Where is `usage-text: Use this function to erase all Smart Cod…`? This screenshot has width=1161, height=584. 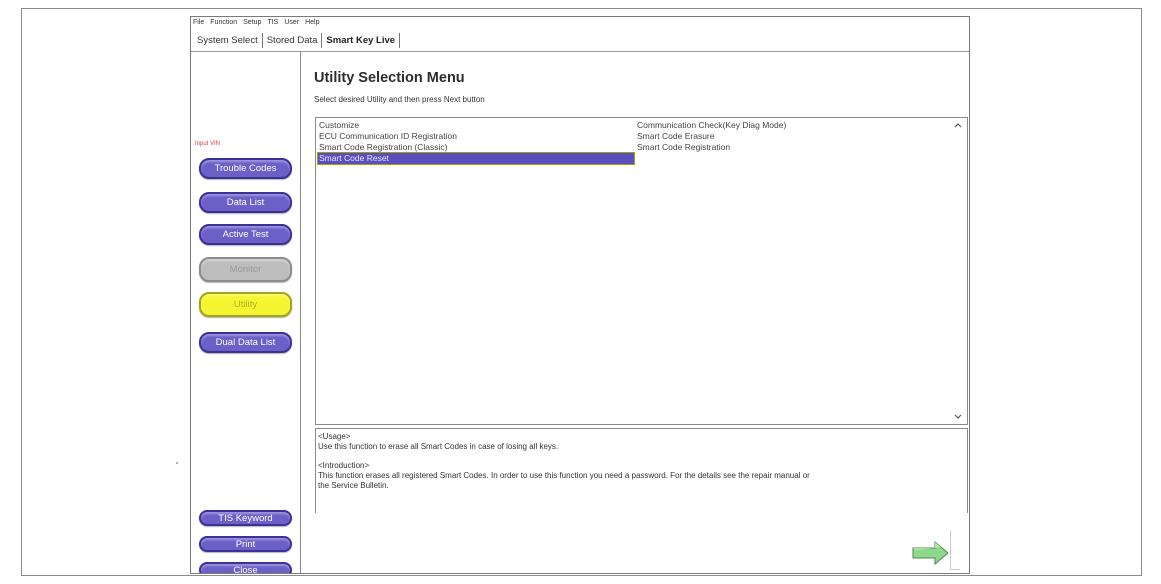
usage-text: Use this function to erase all Smart Cod… is located at coordinates (438, 446).